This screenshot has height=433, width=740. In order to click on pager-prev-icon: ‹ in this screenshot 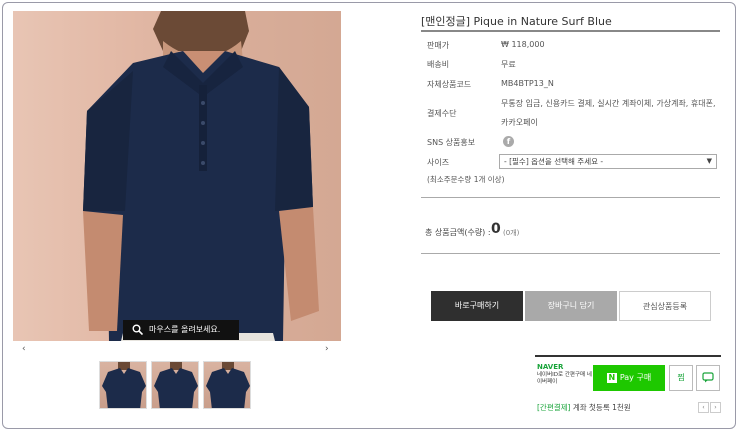, I will do `click(703, 407)`.